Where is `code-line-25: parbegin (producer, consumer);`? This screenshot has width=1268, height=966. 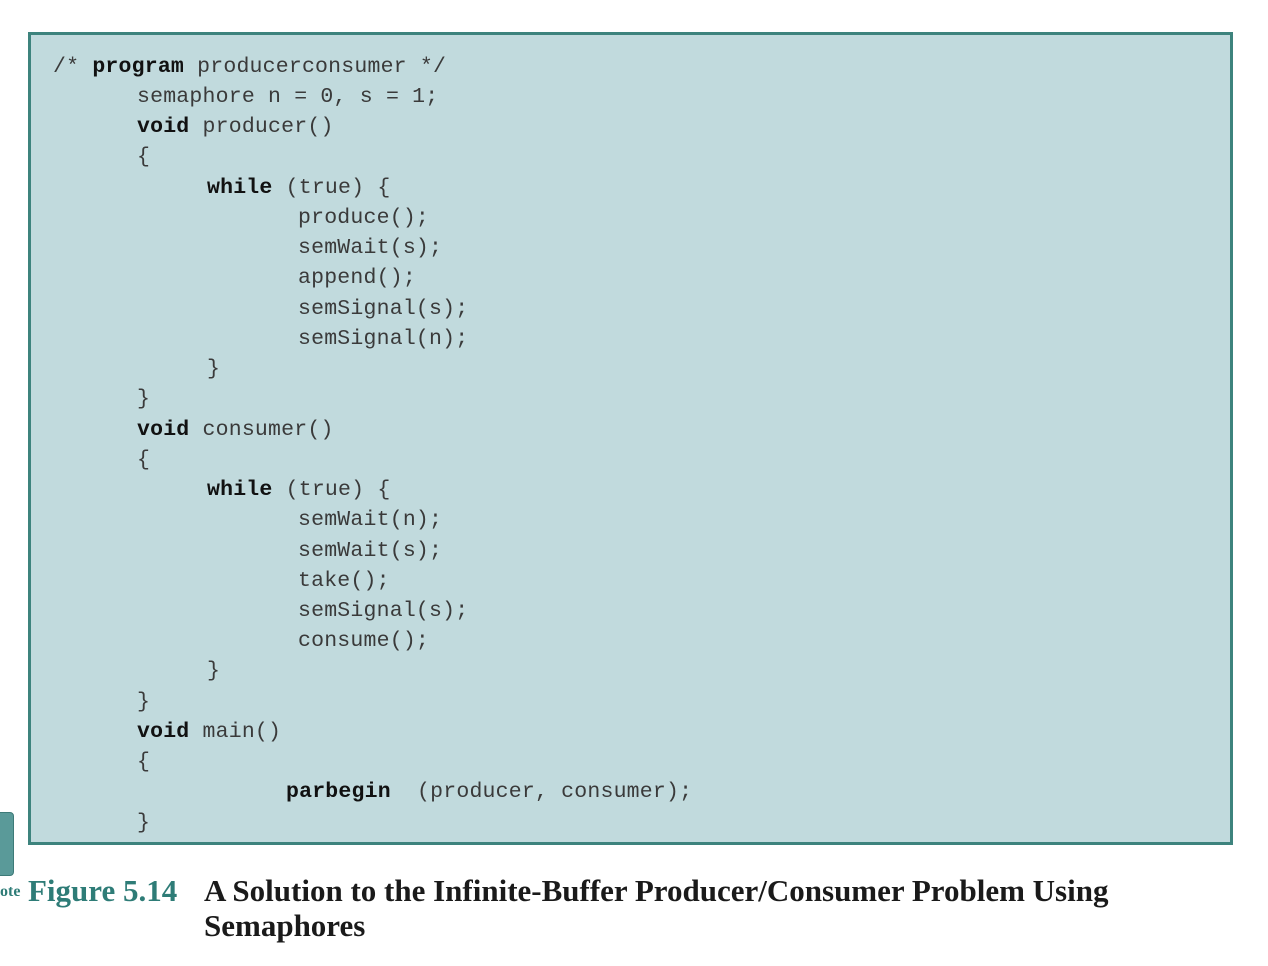
code-line-25: parbegin (producer, consumer); is located at coordinates (489, 792).